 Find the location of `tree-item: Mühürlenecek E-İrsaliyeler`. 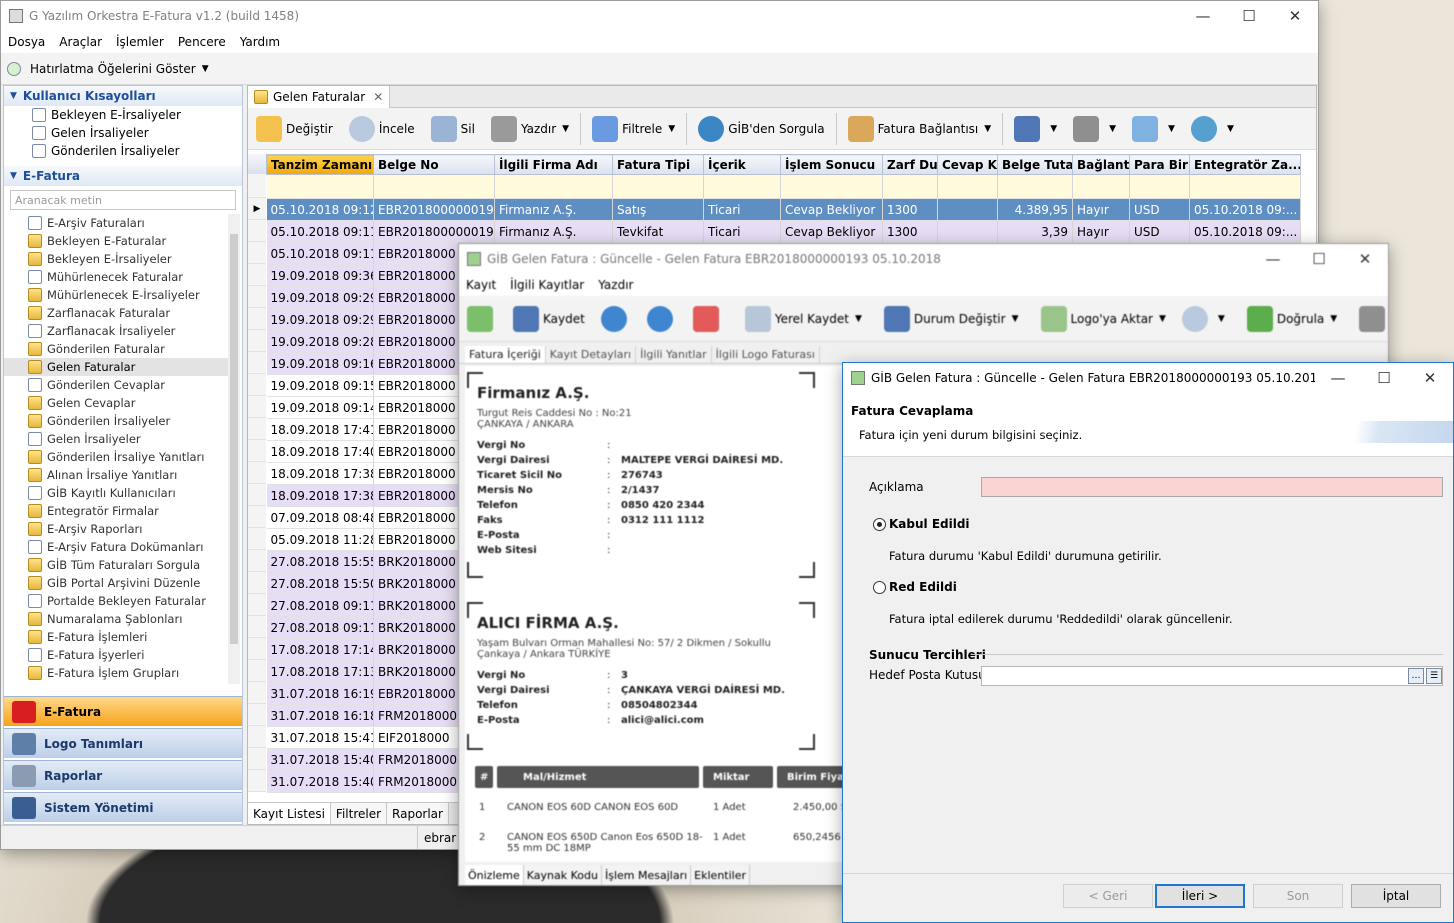

tree-item: Mühürlenecek E-İrsaliyeler is located at coordinates (117, 295).